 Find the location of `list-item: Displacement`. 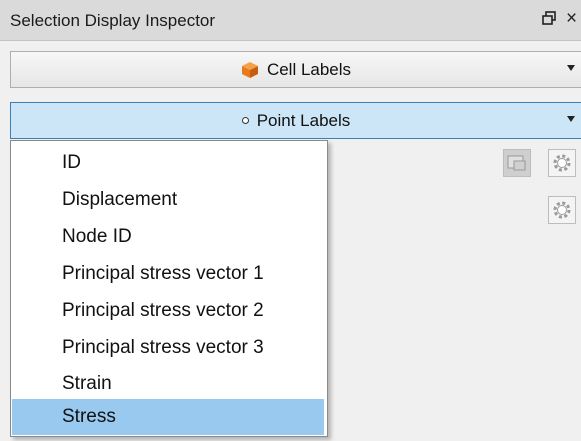

list-item: Displacement is located at coordinates (168, 200).